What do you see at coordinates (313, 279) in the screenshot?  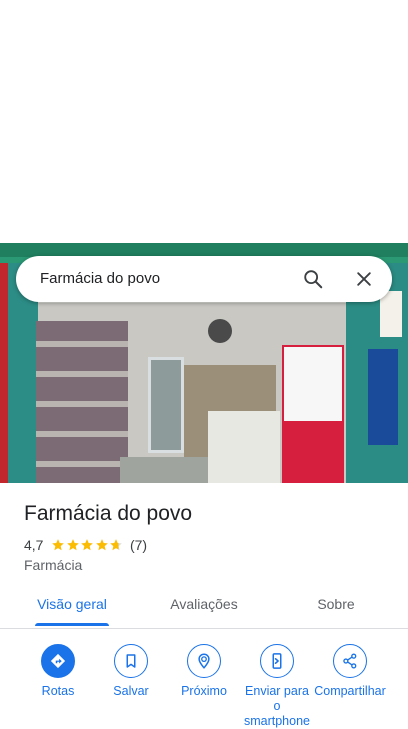 I see `search-icon` at bounding box center [313, 279].